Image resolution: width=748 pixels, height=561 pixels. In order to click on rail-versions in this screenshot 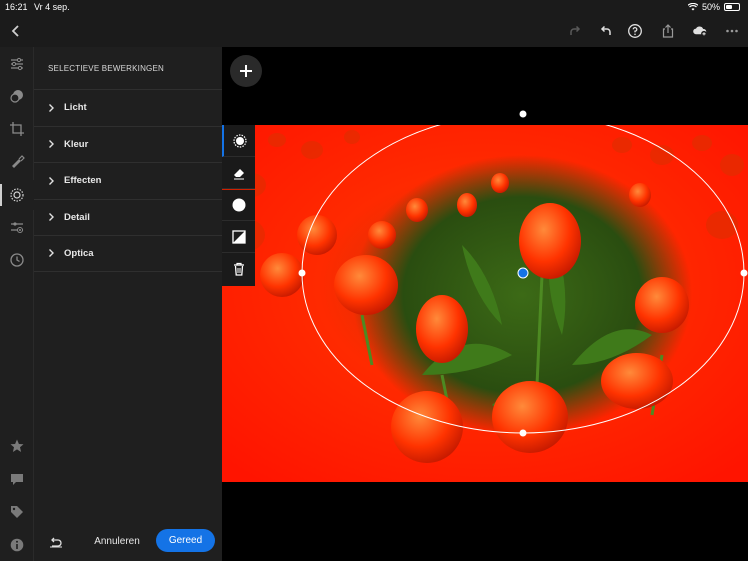, I will do `click(17, 227)`.